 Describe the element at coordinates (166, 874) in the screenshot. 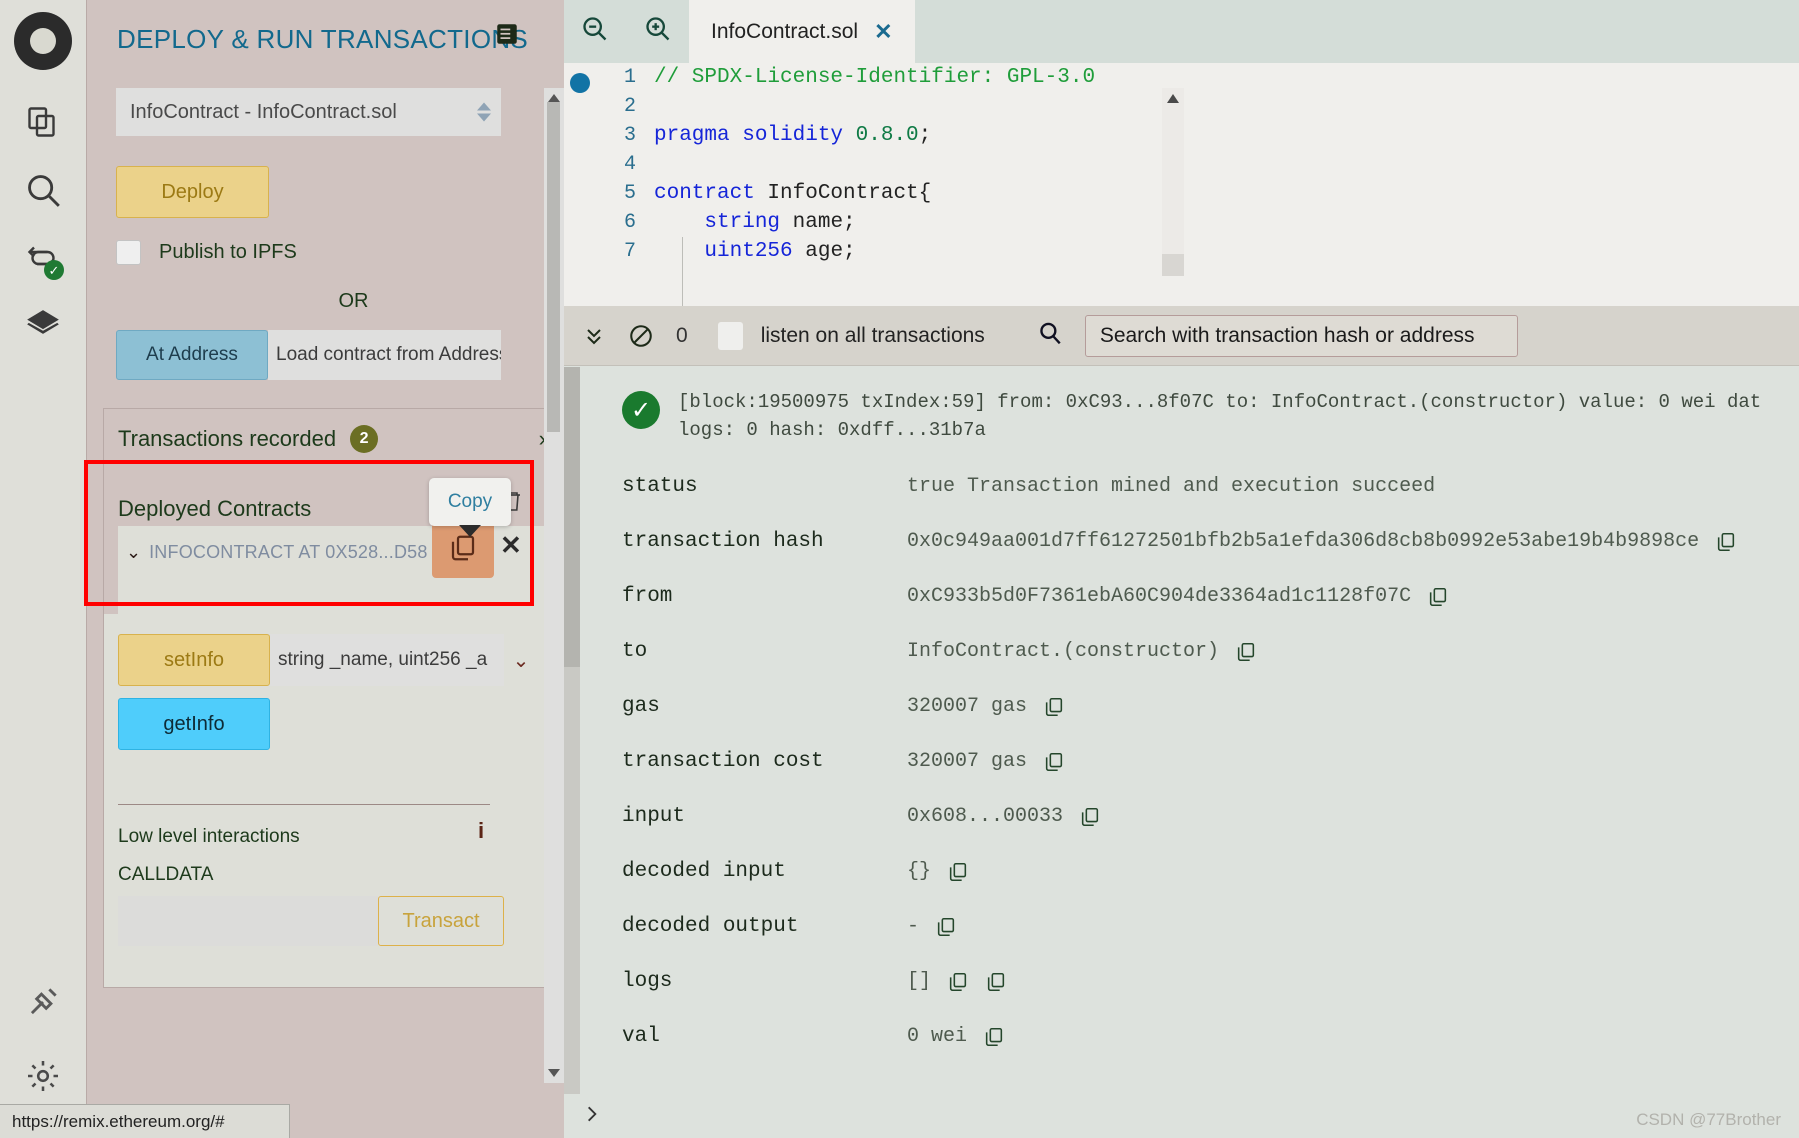

I see `calldata-label: CALLDATA` at that location.